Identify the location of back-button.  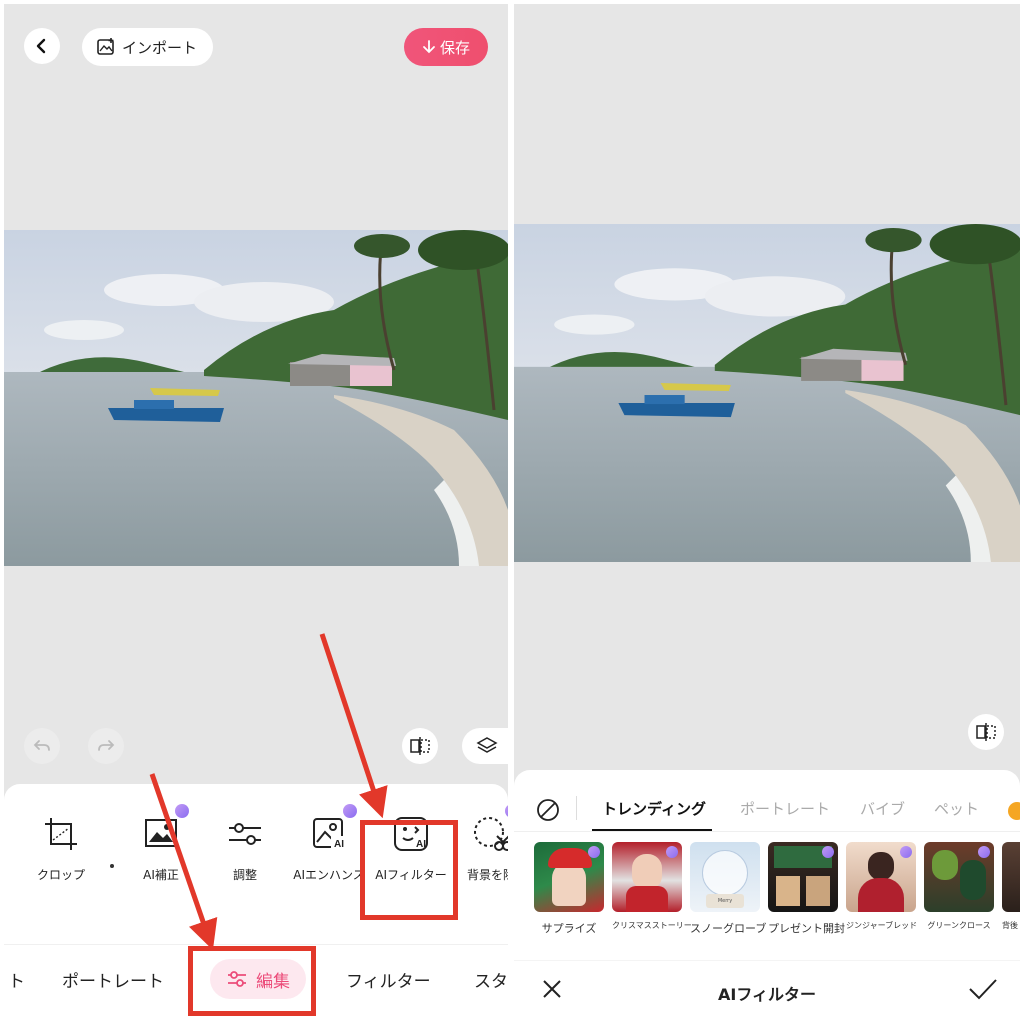
(42, 46).